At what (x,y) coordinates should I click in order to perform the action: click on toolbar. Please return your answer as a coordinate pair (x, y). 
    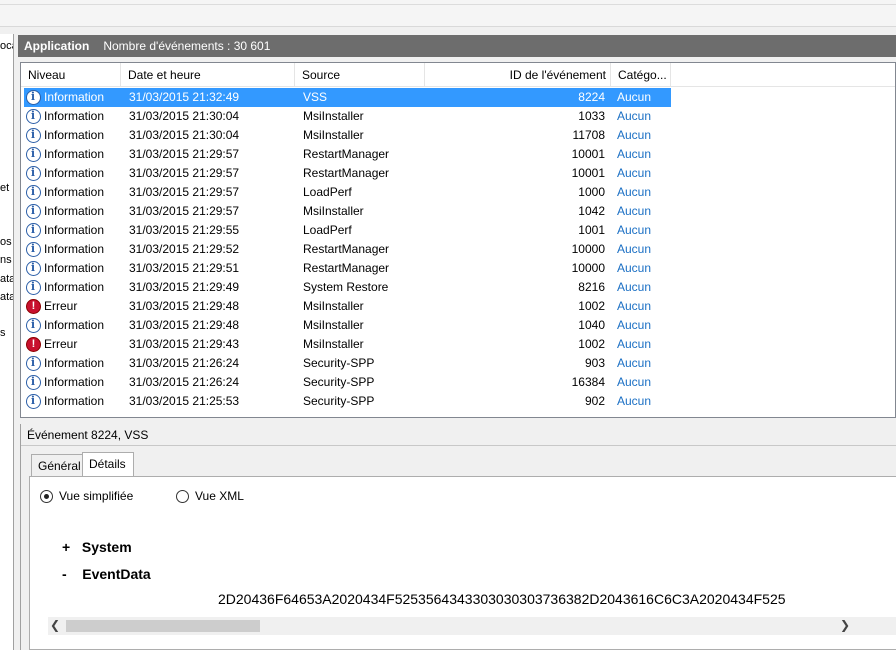
    Looking at the image, I should click on (448, 13).